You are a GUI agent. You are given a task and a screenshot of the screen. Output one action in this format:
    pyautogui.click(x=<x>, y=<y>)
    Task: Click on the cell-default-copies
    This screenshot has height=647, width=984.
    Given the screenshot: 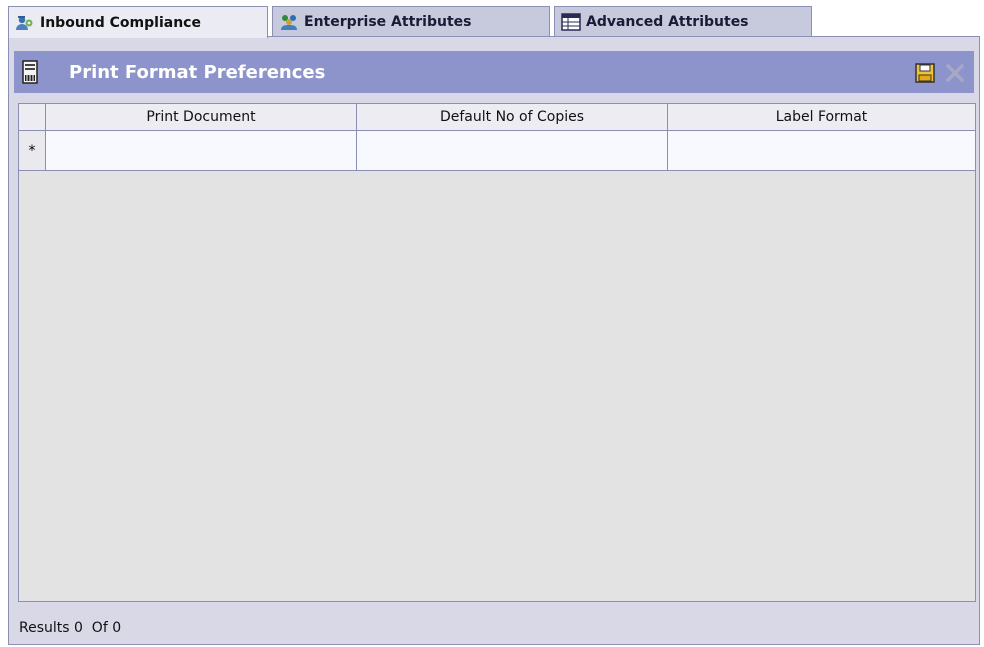 What is the action you would take?
    pyautogui.click(x=512, y=150)
    